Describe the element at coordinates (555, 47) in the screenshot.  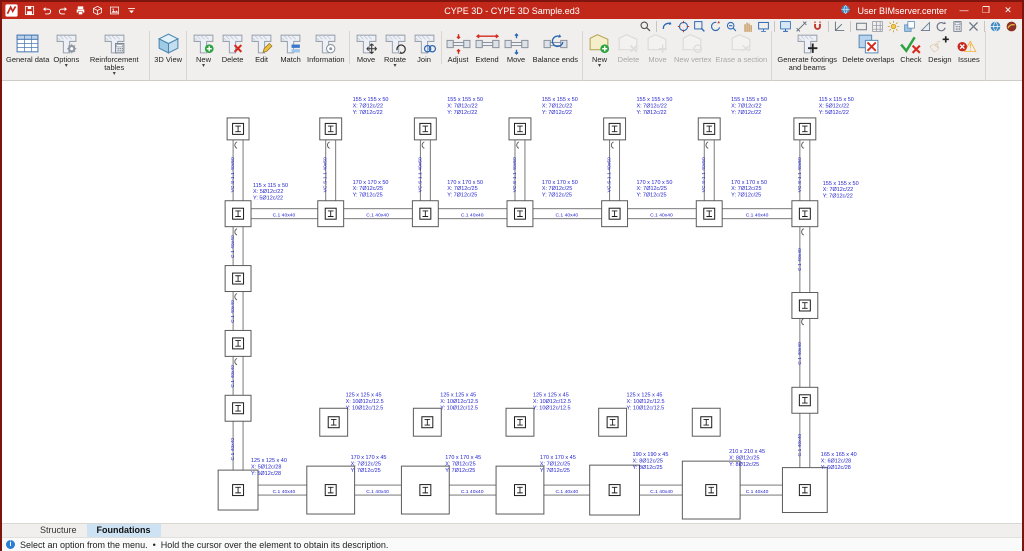
I see `balance-ends-button: Balance ends` at that location.